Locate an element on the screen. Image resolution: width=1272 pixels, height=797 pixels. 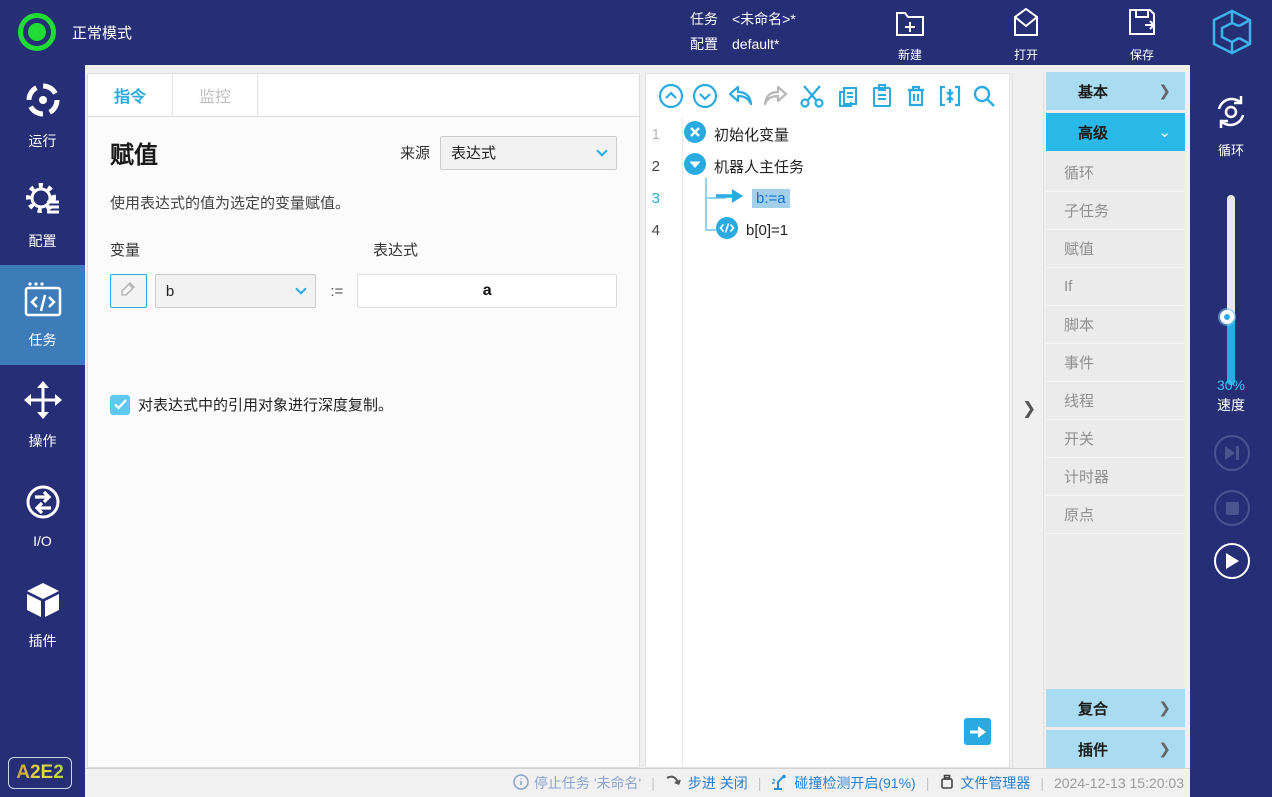
category-item-script: 脚本 is located at coordinates (1115, 325).